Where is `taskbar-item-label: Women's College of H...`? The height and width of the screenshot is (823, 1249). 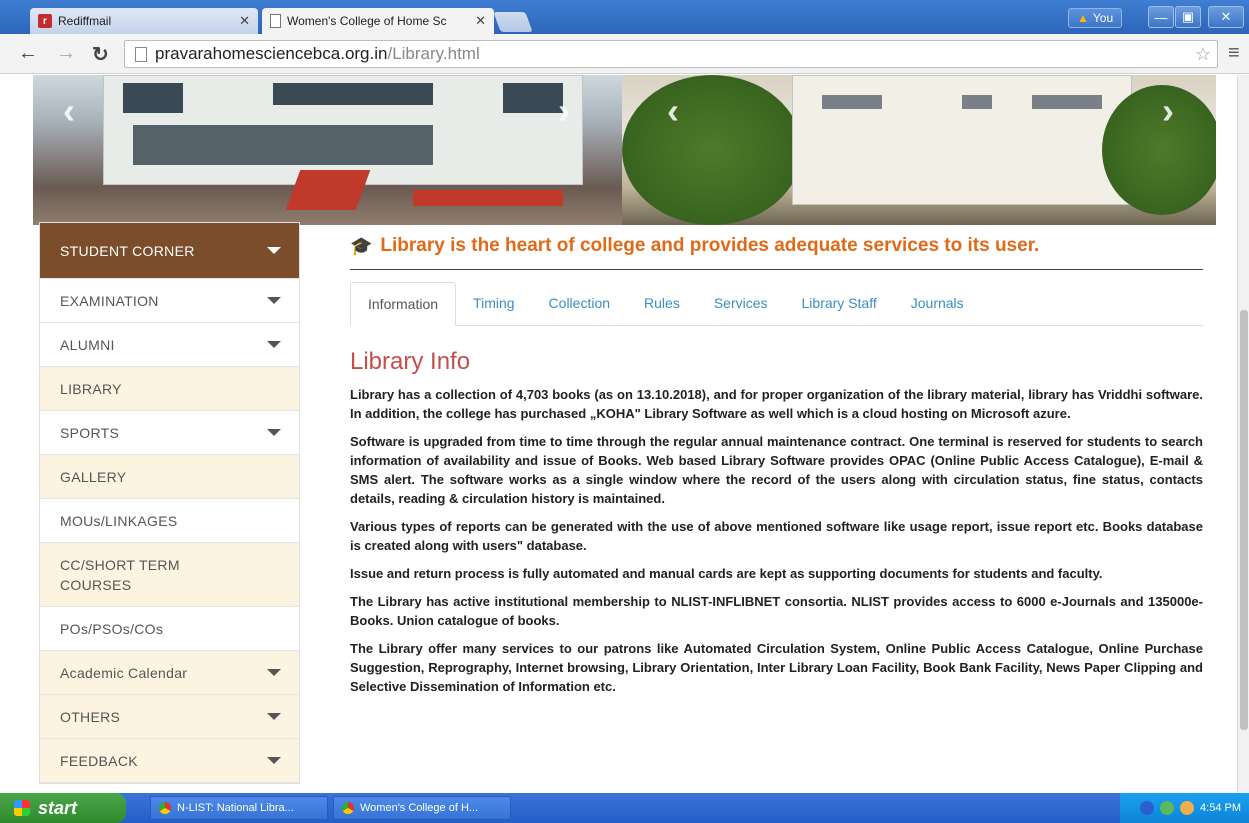 taskbar-item-label: Women's College of H... is located at coordinates (419, 808).